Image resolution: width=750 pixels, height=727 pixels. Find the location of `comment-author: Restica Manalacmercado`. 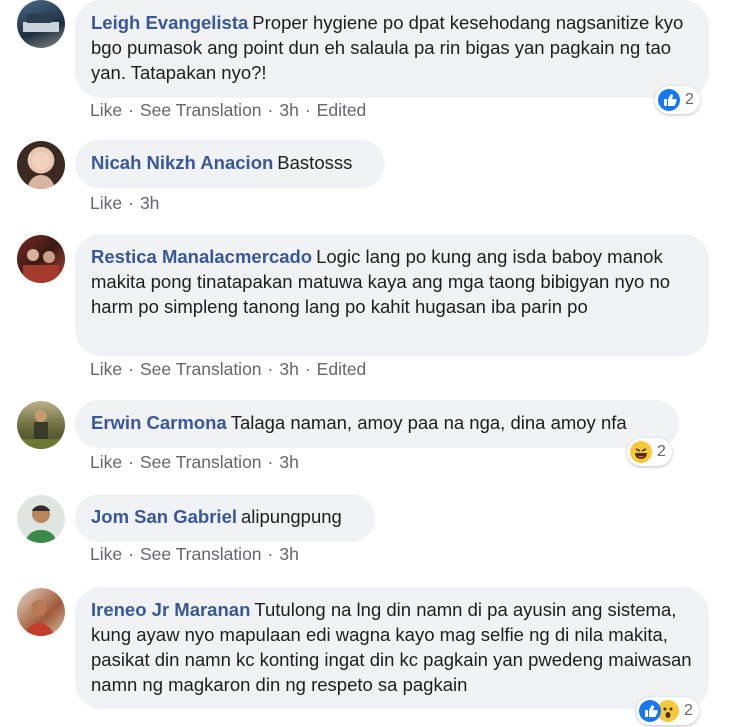

comment-author: Restica Manalacmercado is located at coordinates (201, 256).